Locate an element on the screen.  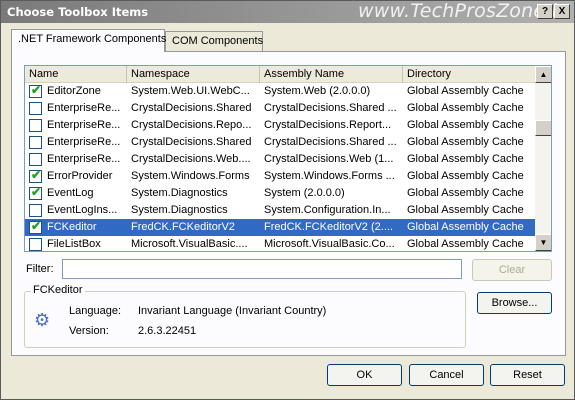
cell-namespace: System.Windows.Forms is located at coordinates (190, 176).